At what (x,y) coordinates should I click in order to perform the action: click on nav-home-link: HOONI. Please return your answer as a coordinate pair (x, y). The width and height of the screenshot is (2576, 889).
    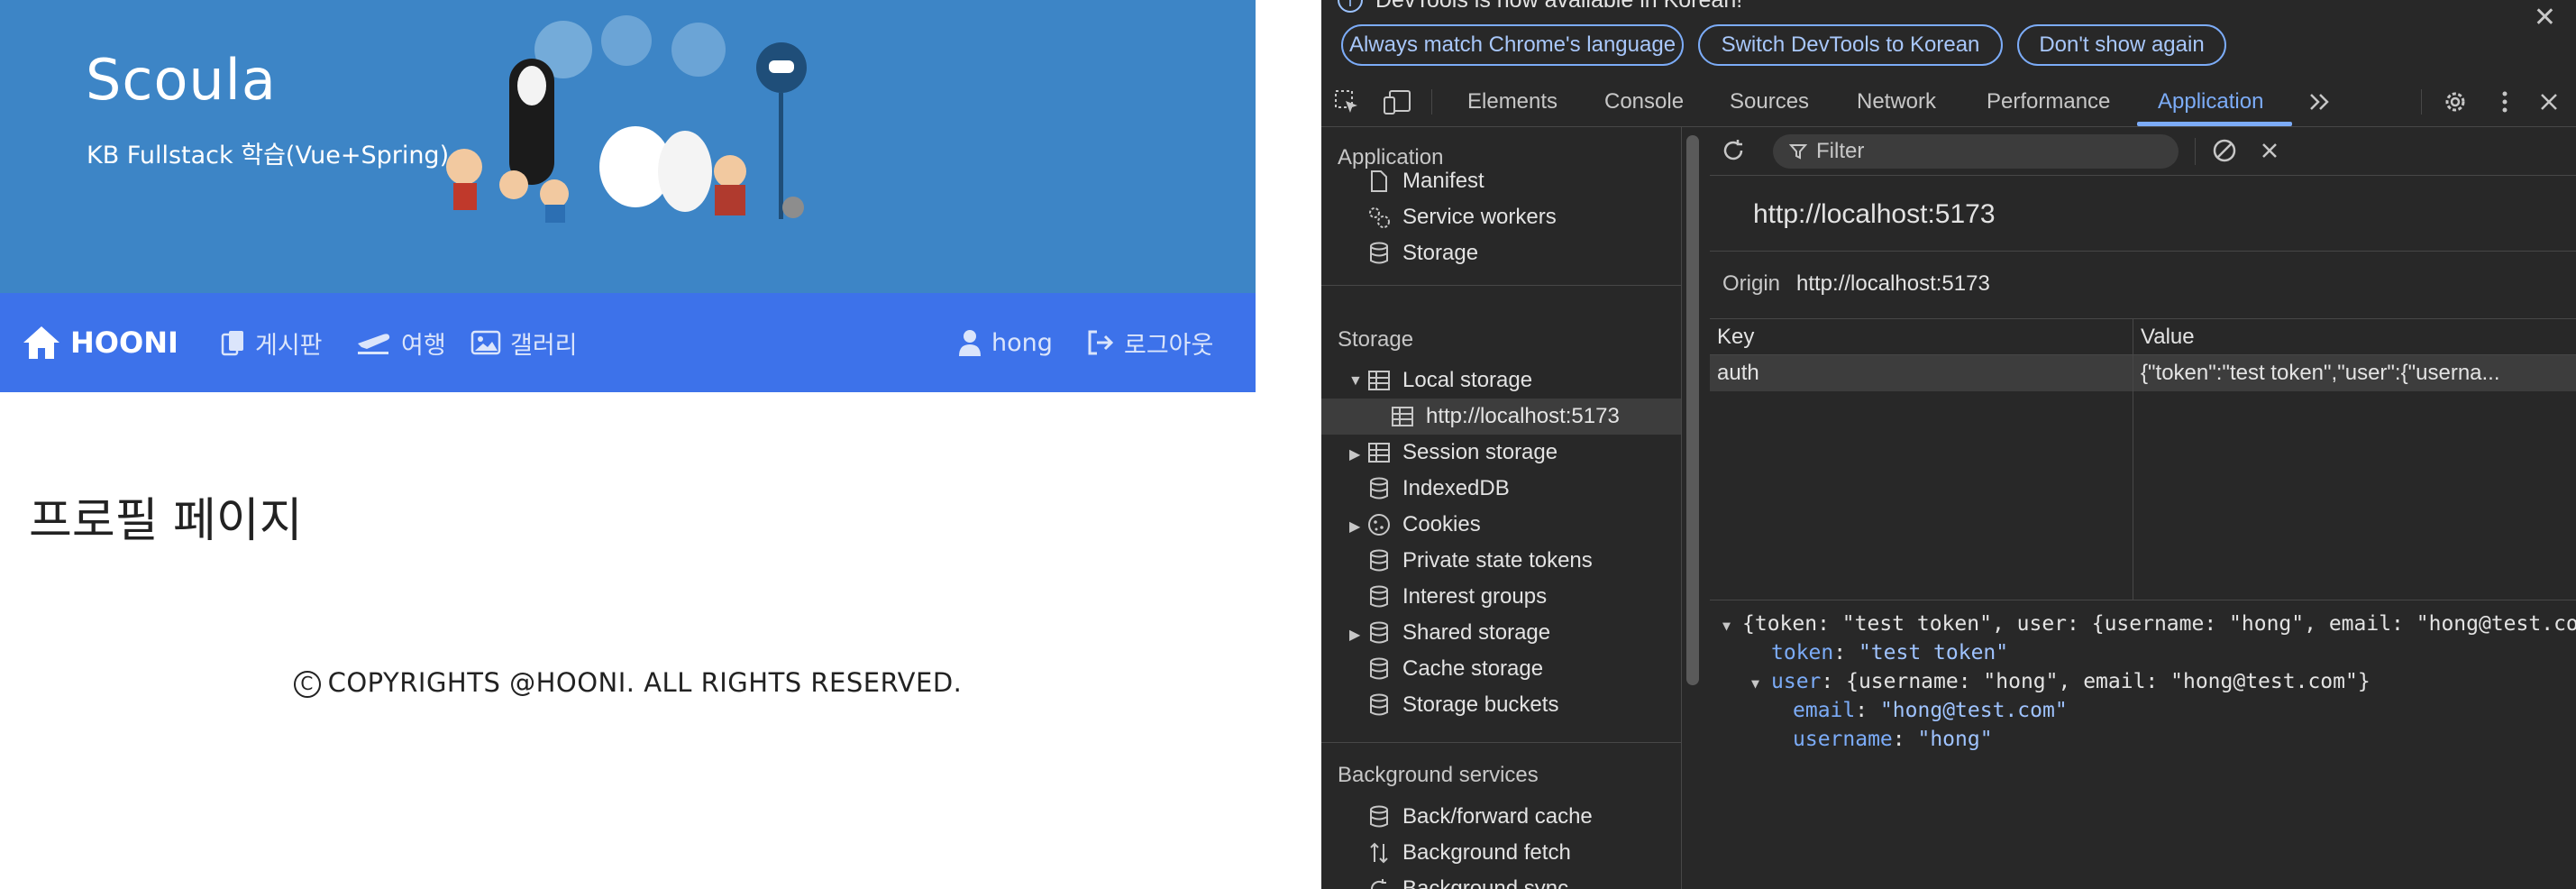
    Looking at the image, I should click on (100, 342).